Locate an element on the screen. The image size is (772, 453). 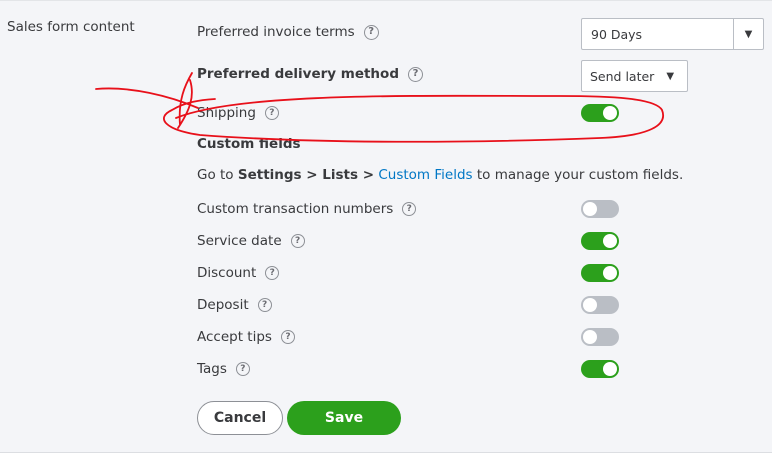
toggle-row-custom-transaction-numbers: Custom transaction numbers ? is located at coordinates (307, 209).